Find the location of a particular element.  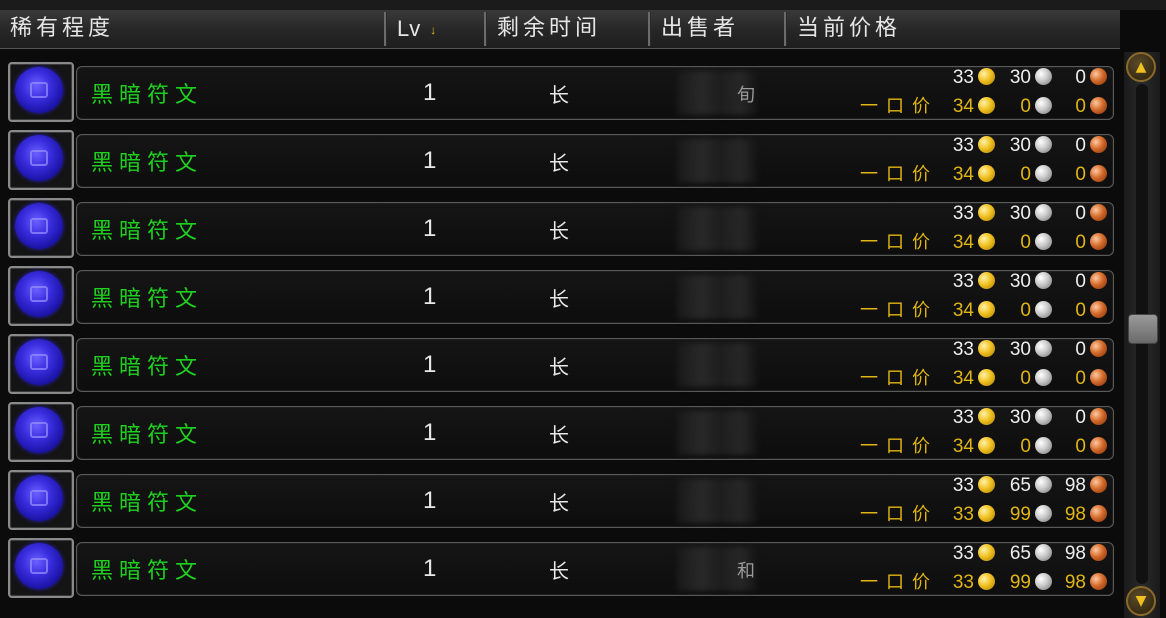

scrollbar: ▲ ▼ is located at coordinates (1142, 335).